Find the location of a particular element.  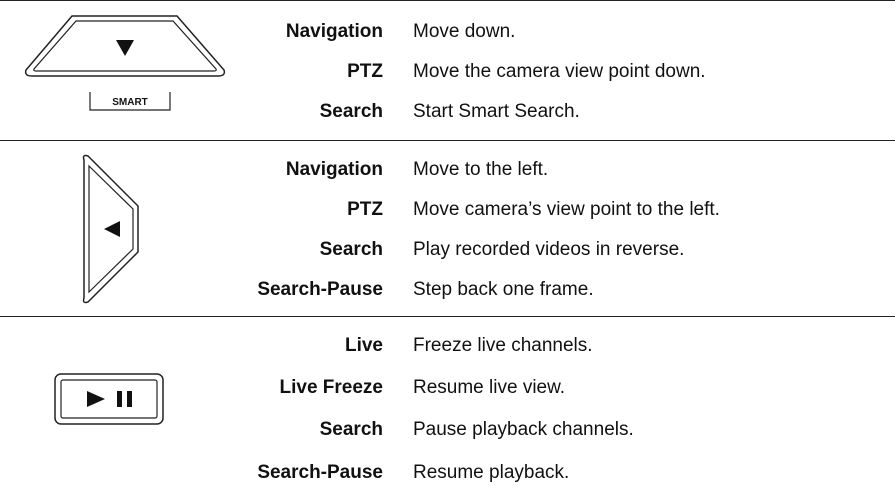

mode-description: Move camera’s view point to the left. is located at coordinates (566, 209).